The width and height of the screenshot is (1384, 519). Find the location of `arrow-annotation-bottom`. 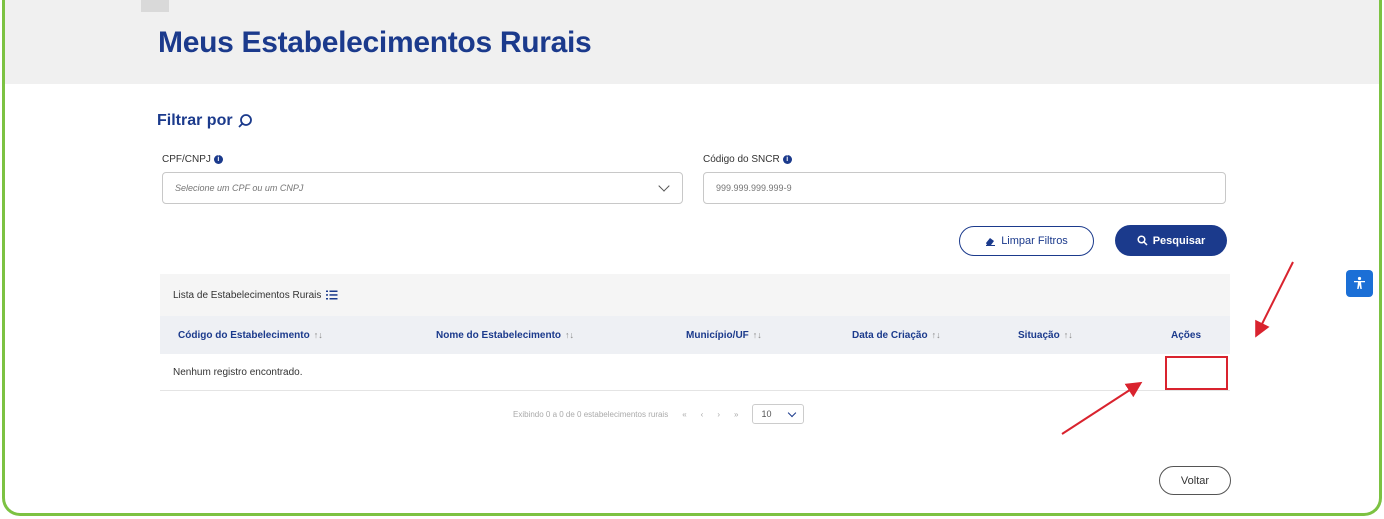

arrow-annotation-bottom is located at coordinates (1102, 408).